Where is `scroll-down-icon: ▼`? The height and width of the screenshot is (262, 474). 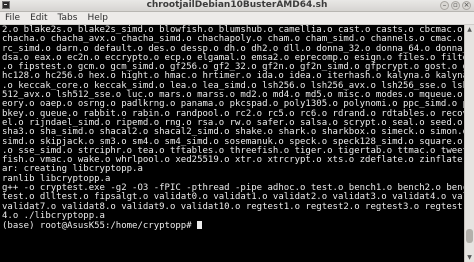
scroll-down-icon: ▼ is located at coordinates (469, 257).